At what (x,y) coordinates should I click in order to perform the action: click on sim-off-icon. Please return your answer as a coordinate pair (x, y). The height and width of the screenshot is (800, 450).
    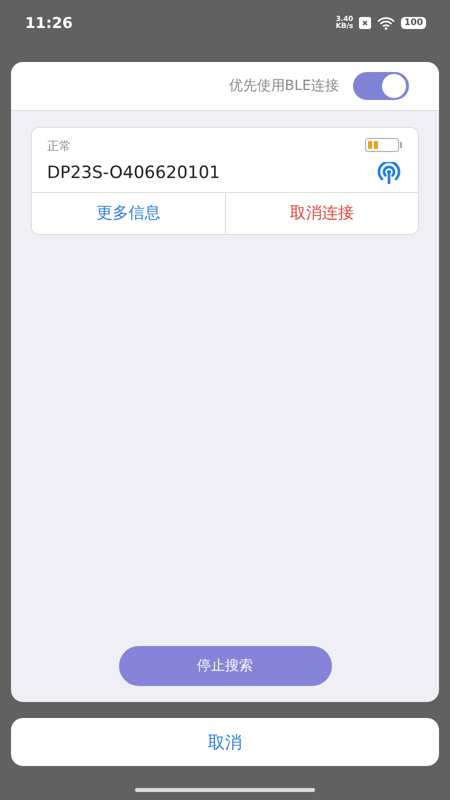
    Looking at the image, I should click on (365, 23).